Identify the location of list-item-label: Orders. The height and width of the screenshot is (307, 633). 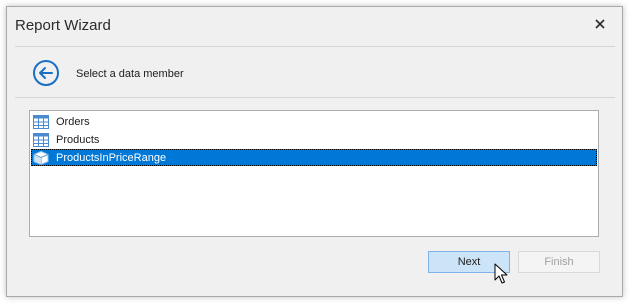
(73, 121).